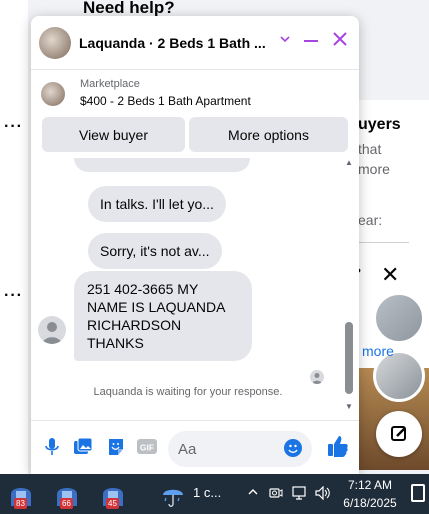  Describe the element at coordinates (311, 41) in the screenshot. I see `minimize-button` at that location.